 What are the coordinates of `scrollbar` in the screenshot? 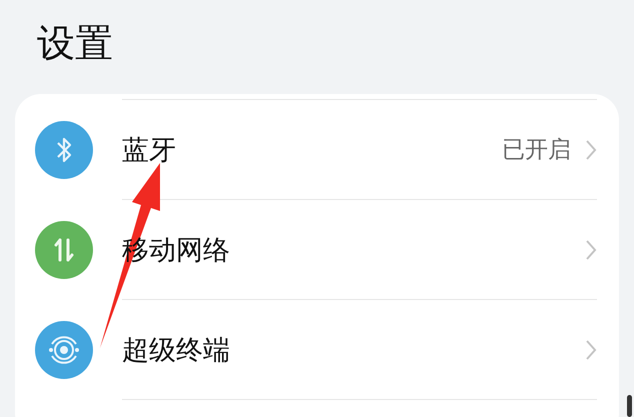 It's located at (629, 406).